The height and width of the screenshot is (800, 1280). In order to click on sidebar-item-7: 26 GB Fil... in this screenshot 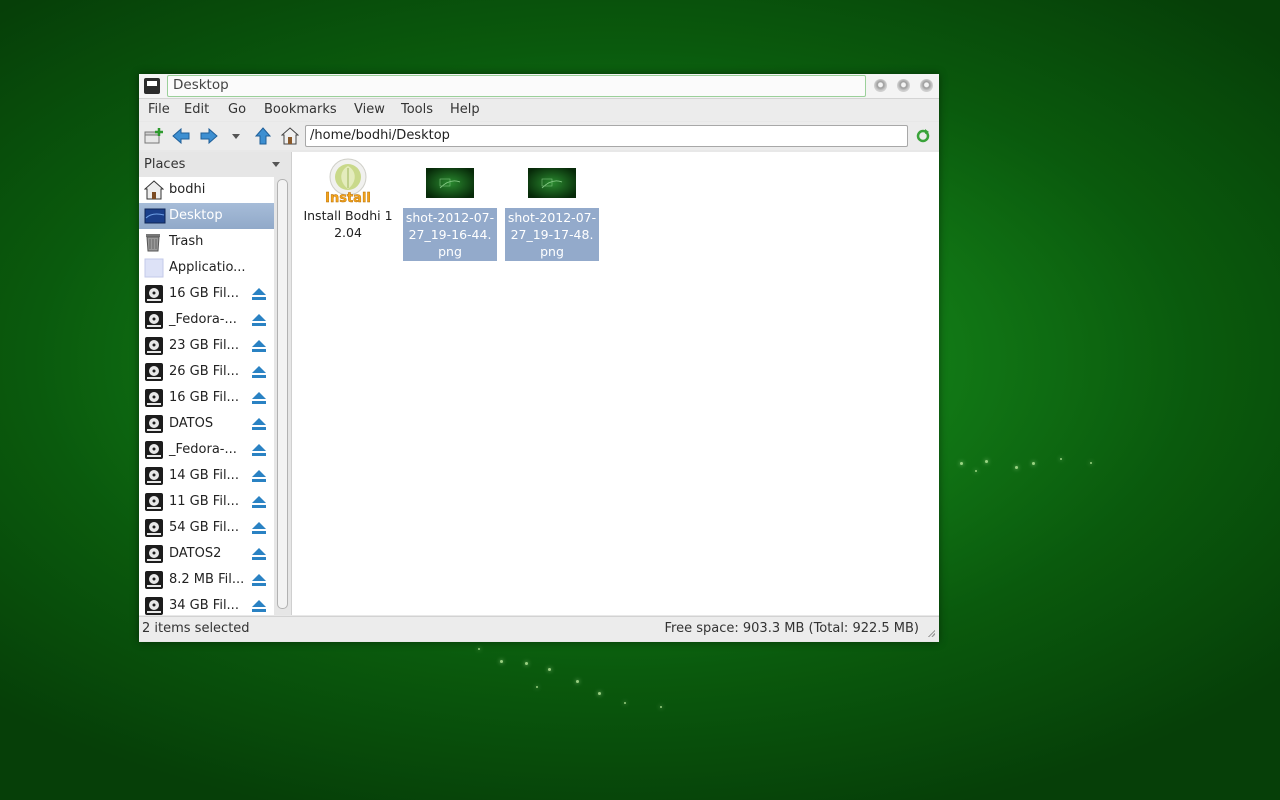, I will do `click(206, 372)`.